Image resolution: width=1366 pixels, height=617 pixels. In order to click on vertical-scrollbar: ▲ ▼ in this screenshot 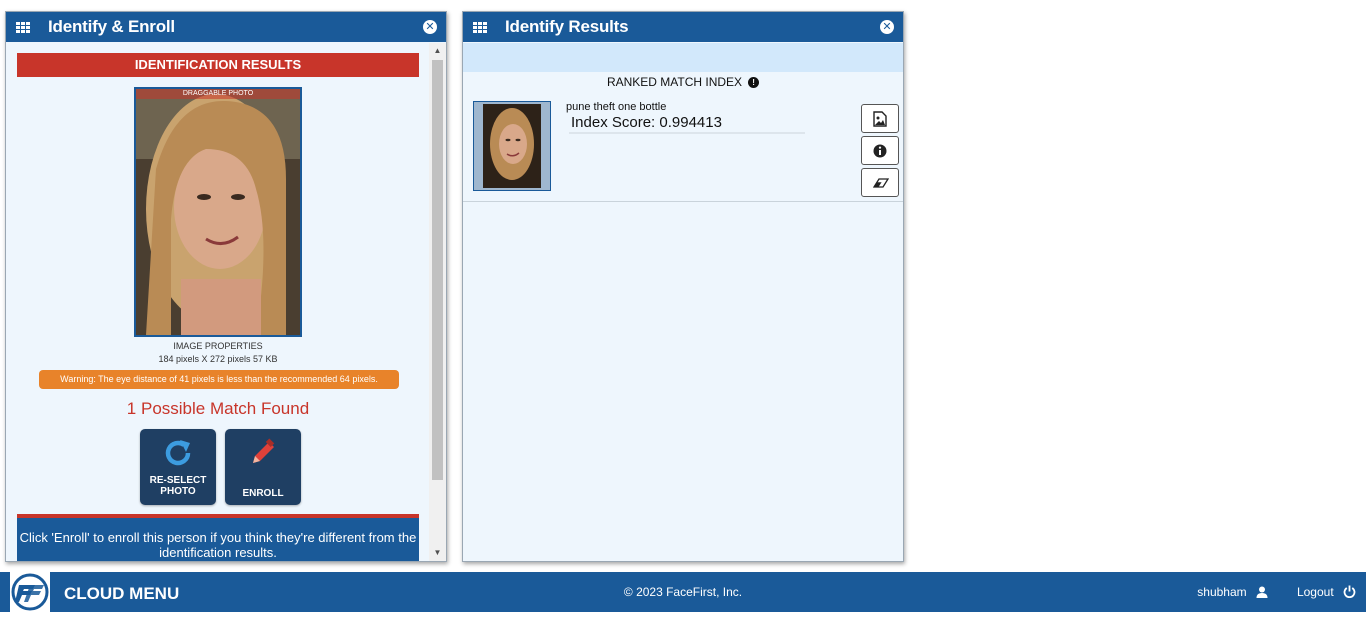, I will do `click(437, 302)`.